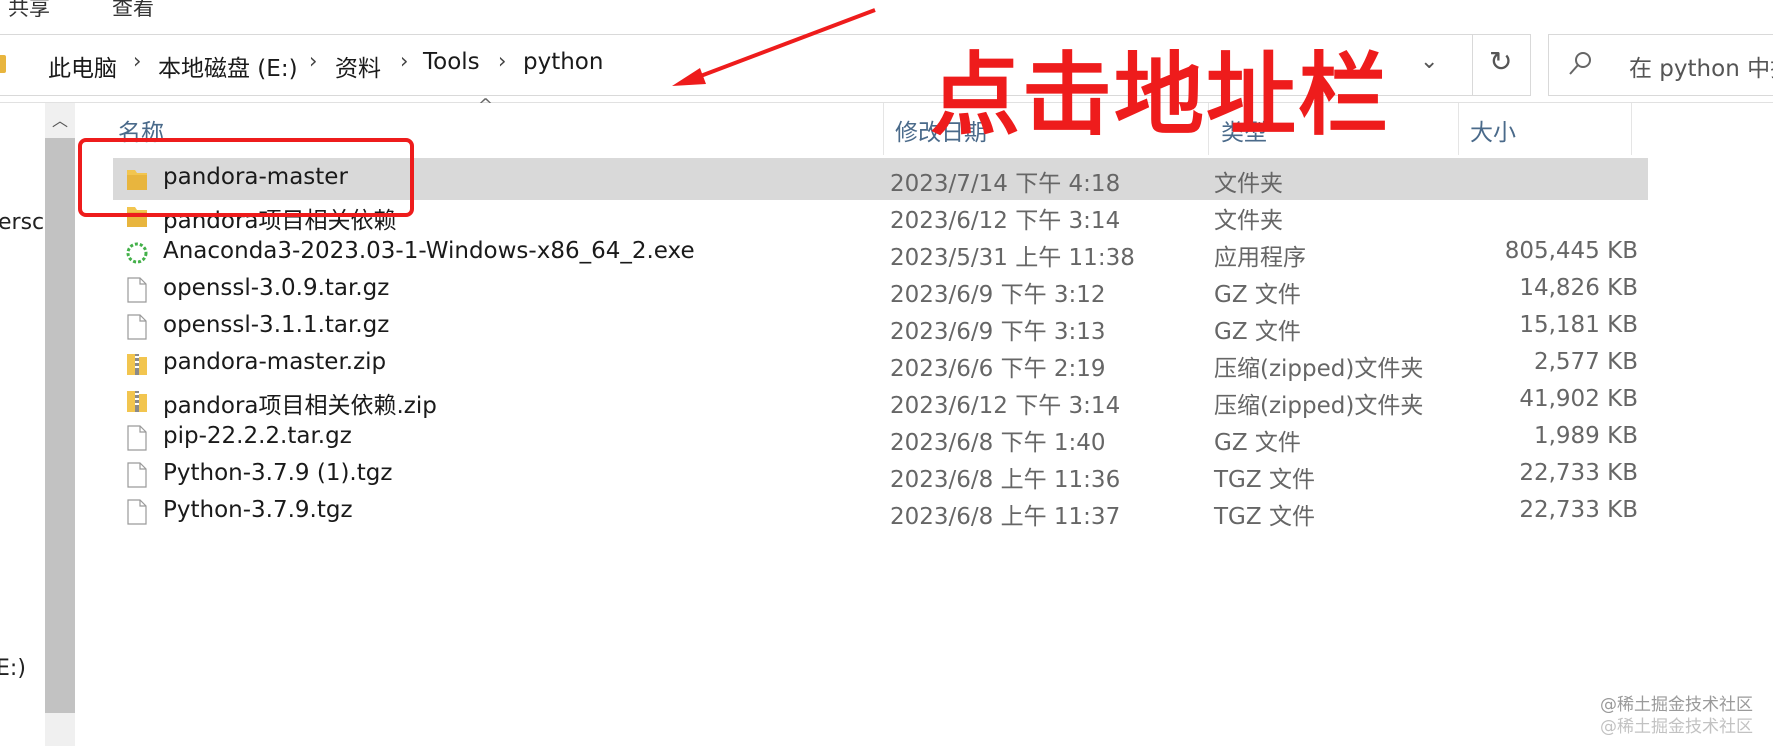  What do you see at coordinates (563, 62) in the screenshot?
I see `breadcrumb-python: python` at bounding box center [563, 62].